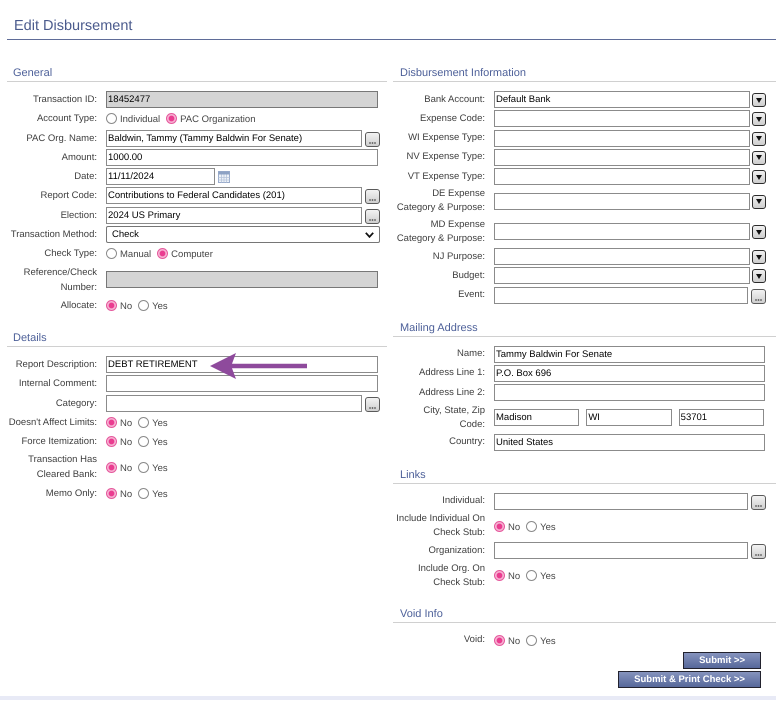 The height and width of the screenshot is (706, 776). I want to click on select-field: Check, so click(243, 235).